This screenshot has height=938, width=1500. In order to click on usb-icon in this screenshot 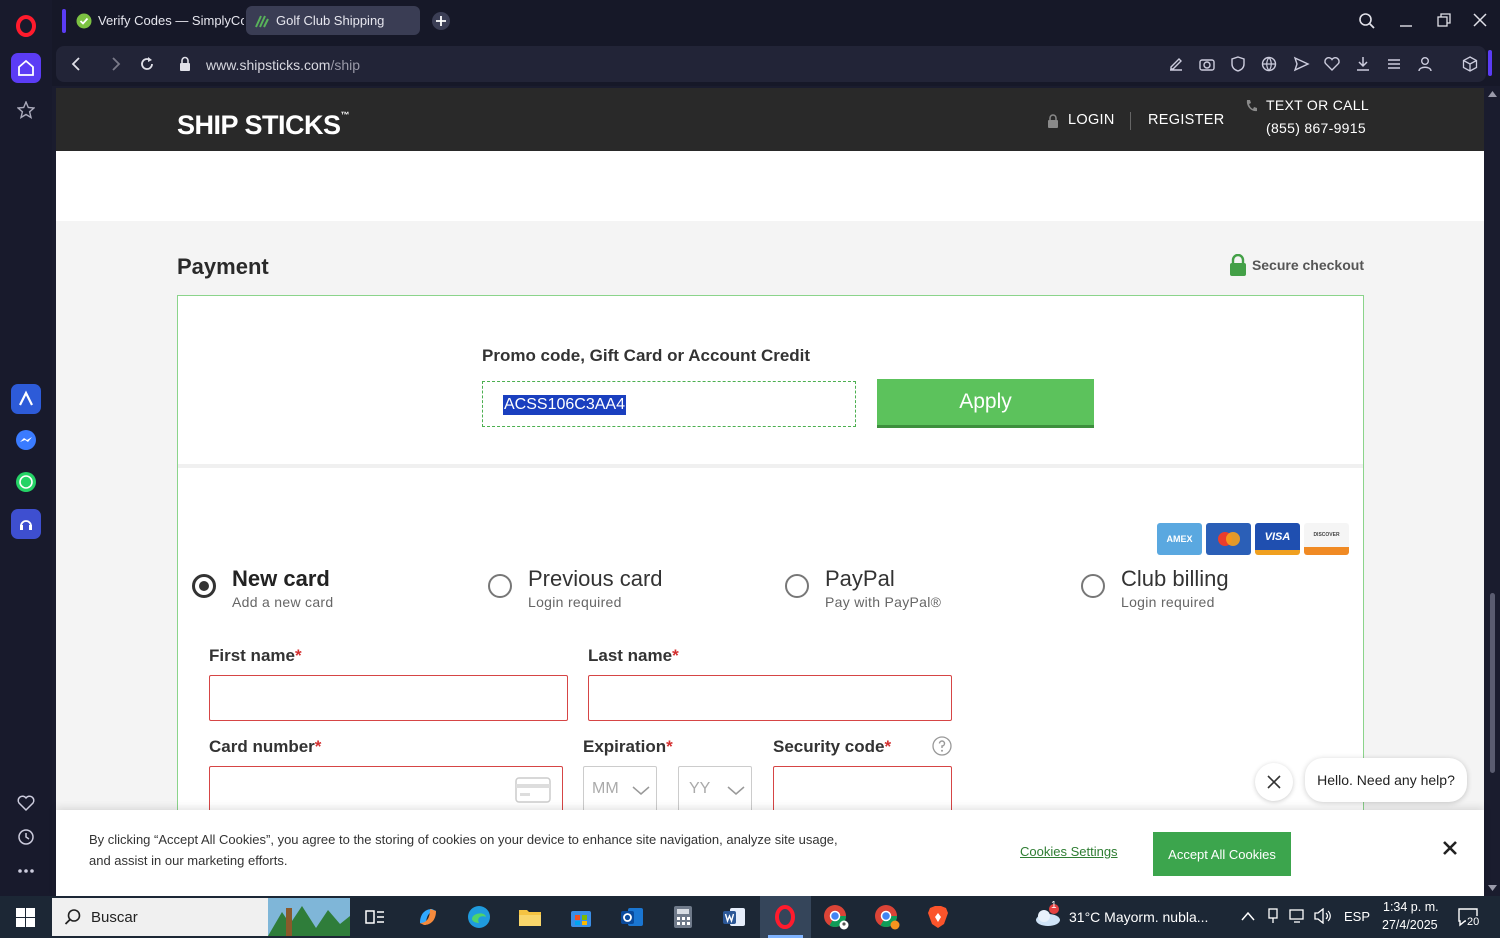, I will do `click(1273, 916)`.